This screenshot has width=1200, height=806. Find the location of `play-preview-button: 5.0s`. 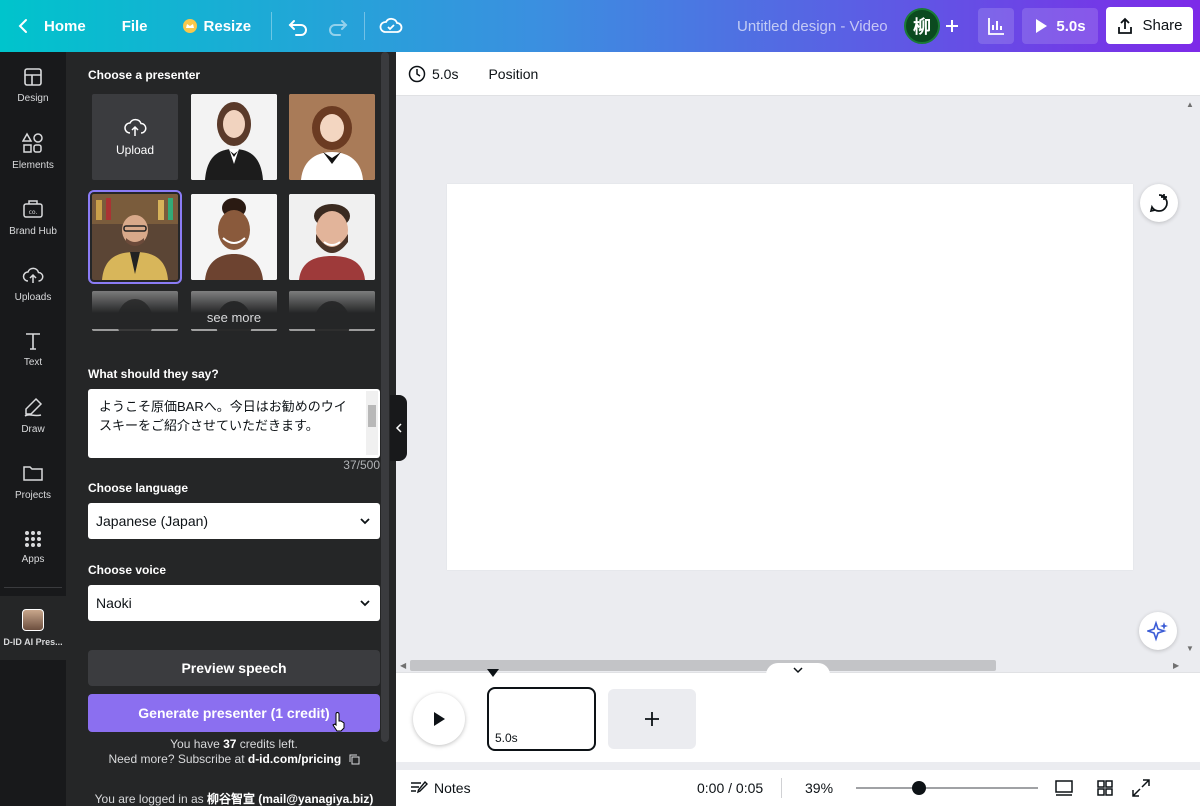

play-preview-button: 5.0s is located at coordinates (1060, 26).